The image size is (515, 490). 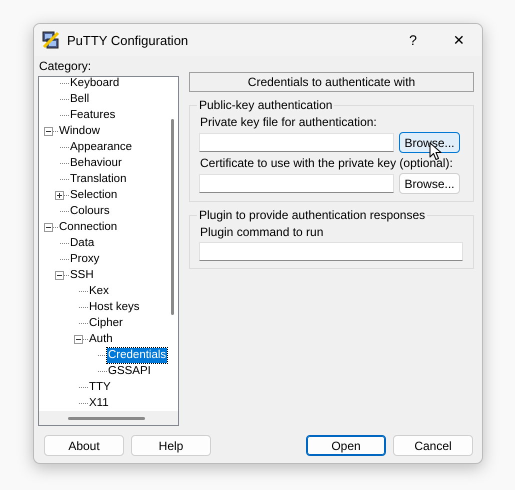 I want to click on dialog-button: Help, so click(x=171, y=445).